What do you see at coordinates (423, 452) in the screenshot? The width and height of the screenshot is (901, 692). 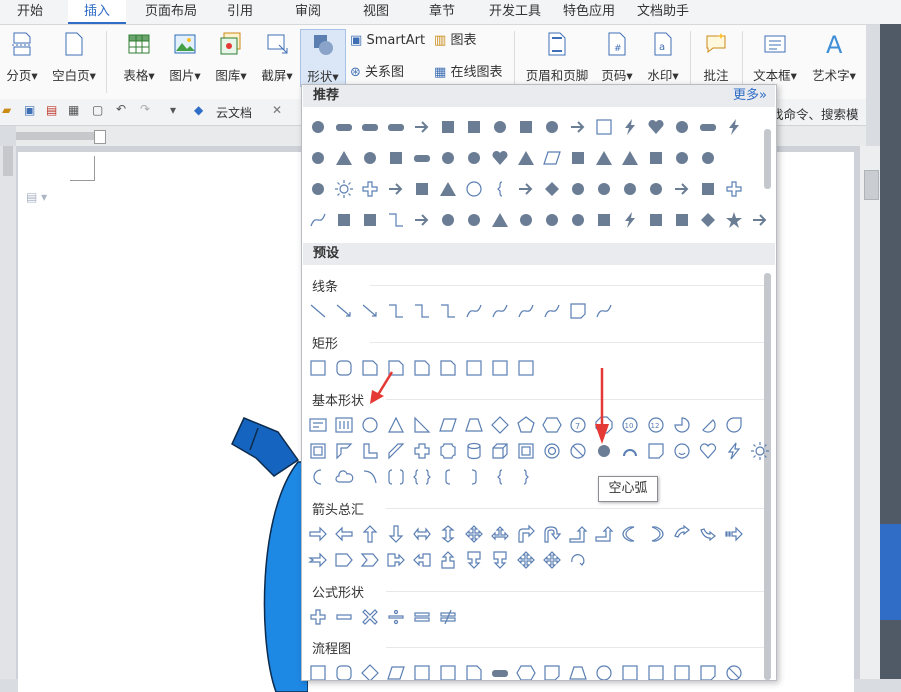 I see `cross-shape-icon` at bounding box center [423, 452].